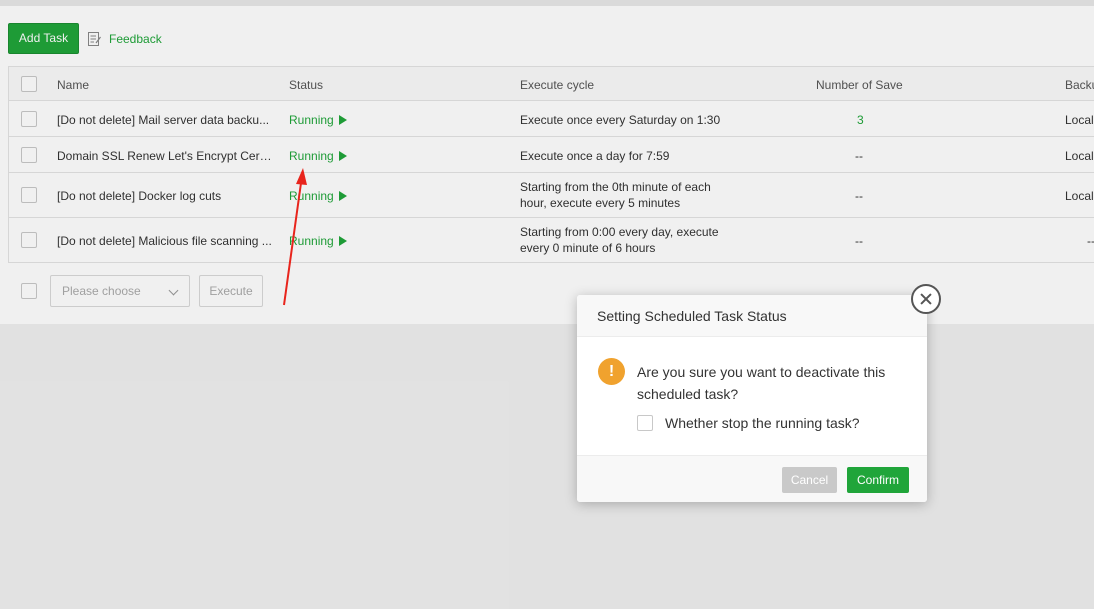 The image size is (1094, 609). I want to click on warning-icon: !, so click(611, 371).